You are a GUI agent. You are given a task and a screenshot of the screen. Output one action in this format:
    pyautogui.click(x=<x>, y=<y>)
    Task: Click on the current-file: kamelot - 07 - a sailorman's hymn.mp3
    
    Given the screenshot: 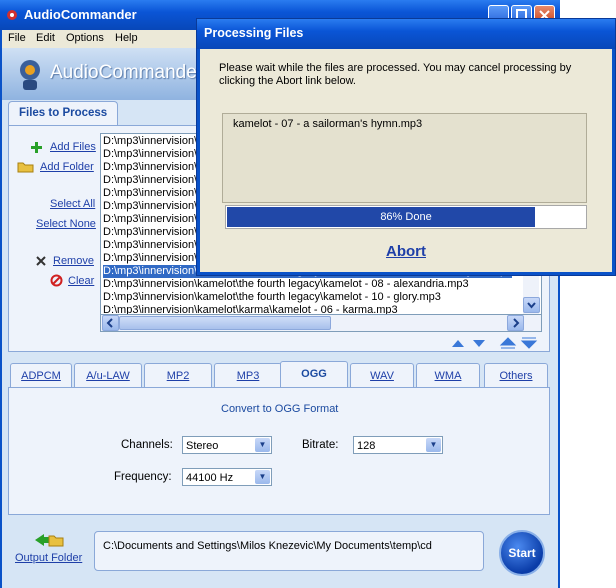 What is the action you would take?
    pyautogui.click(x=328, y=124)
    